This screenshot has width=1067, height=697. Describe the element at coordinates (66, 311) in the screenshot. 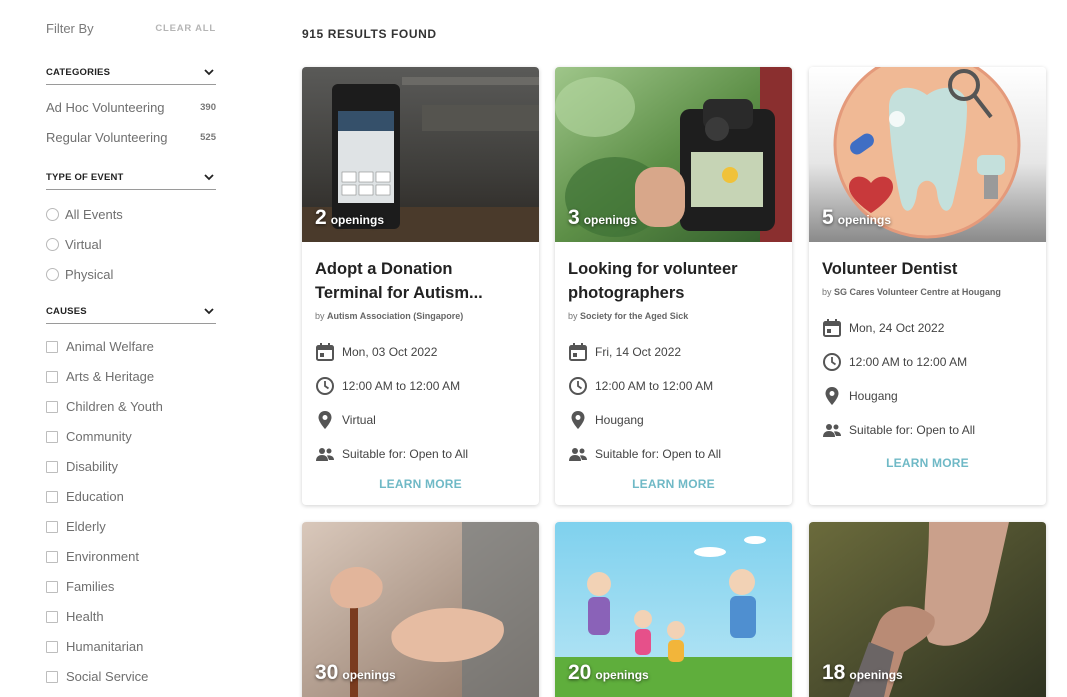

I see `causes-title: CAUSES` at that location.